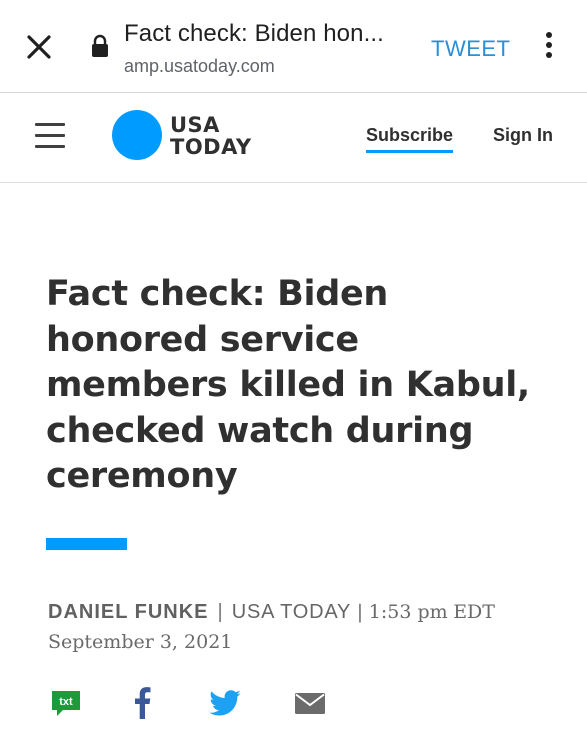 Image resolution: width=587 pixels, height=750 pixels. Describe the element at coordinates (471, 49) in the screenshot. I see `tweet-button: TWEET` at that location.